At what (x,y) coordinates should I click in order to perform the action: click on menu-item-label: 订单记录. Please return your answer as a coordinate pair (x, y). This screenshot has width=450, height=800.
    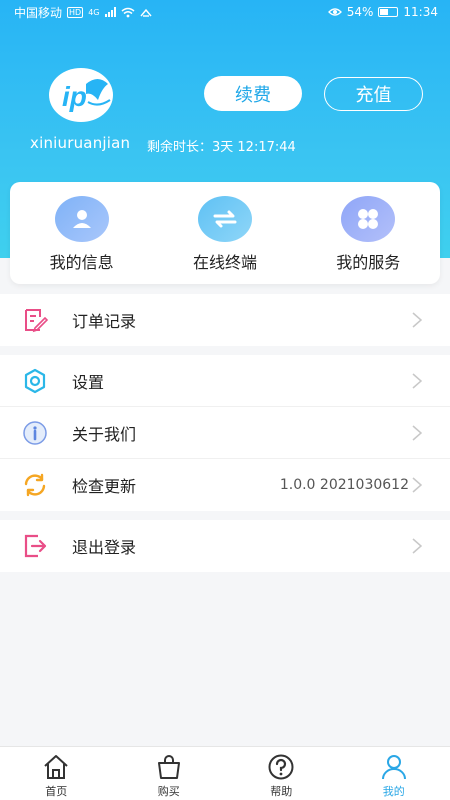
    Looking at the image, I should click on (104, 321).